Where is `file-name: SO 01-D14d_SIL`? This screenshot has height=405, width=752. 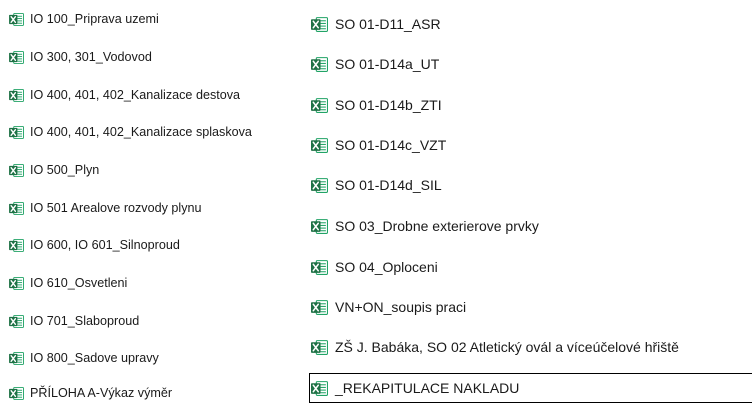 file-name: SO 01-D14d_SIL is located at coordinates (388, 185).